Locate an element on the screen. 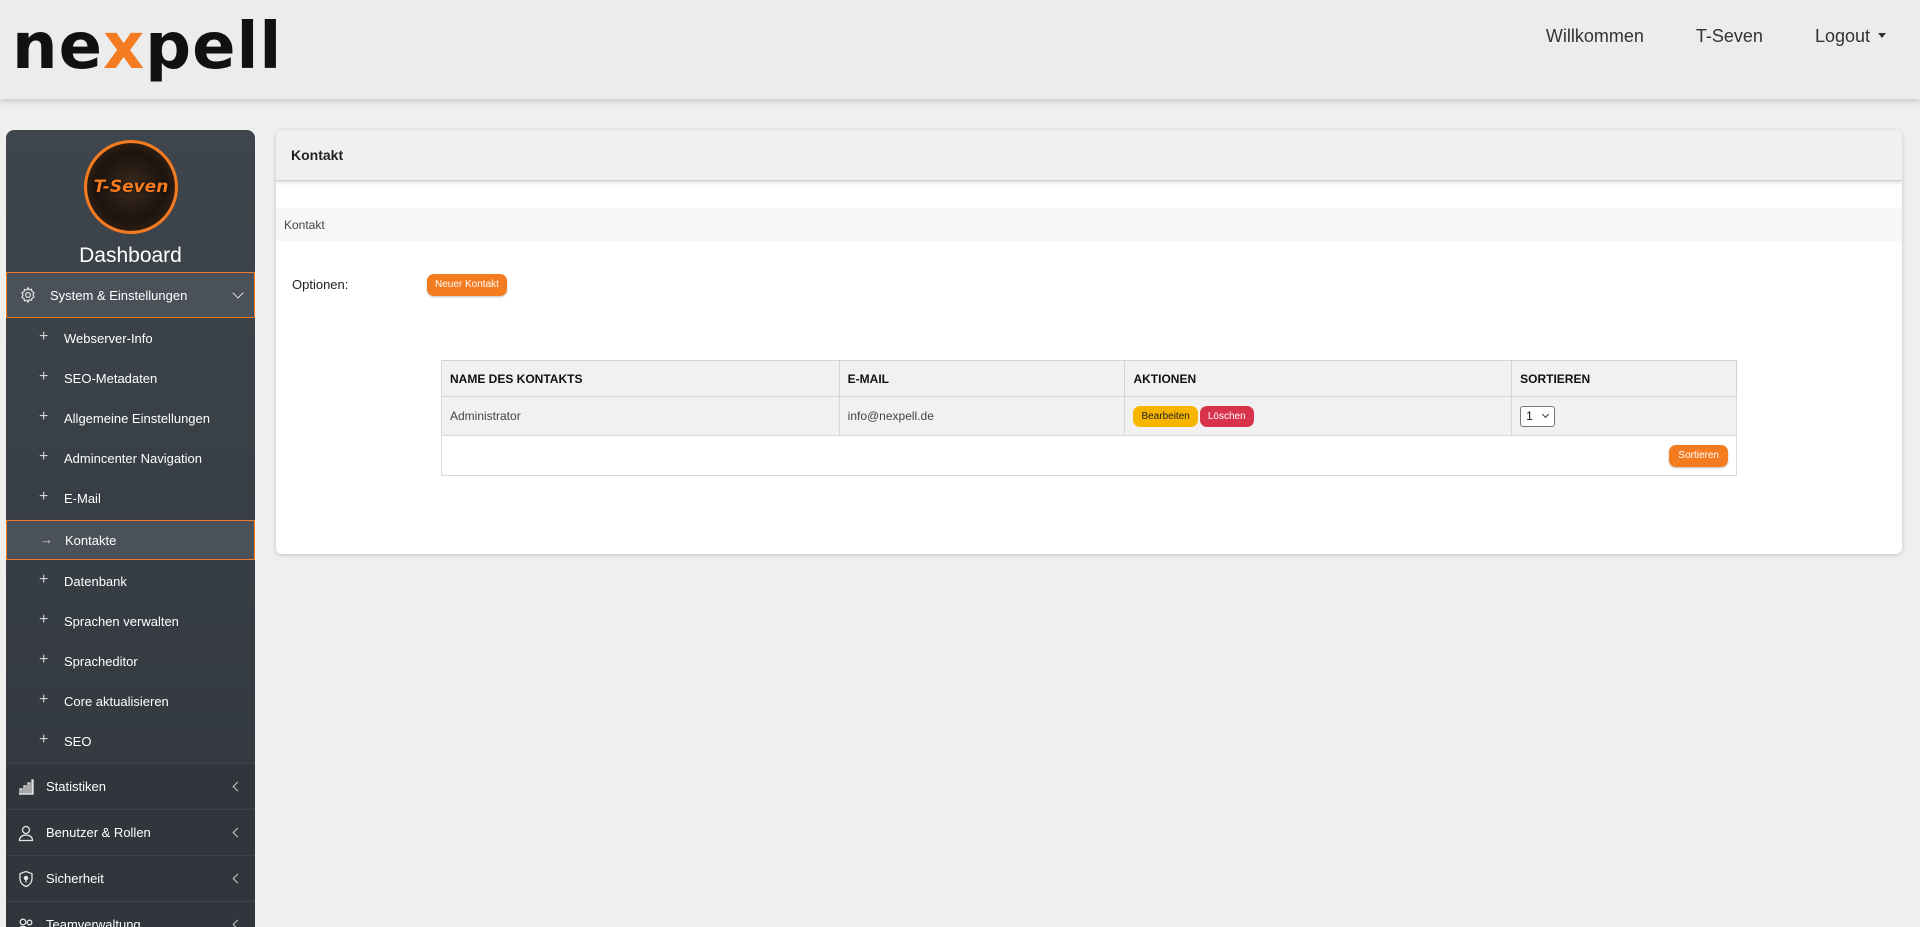 The height and width of the screenshot is (927, 1920). sidebar-item-core-aktualisieren: + Core aktualisieren is located at coordinates (130, 701).